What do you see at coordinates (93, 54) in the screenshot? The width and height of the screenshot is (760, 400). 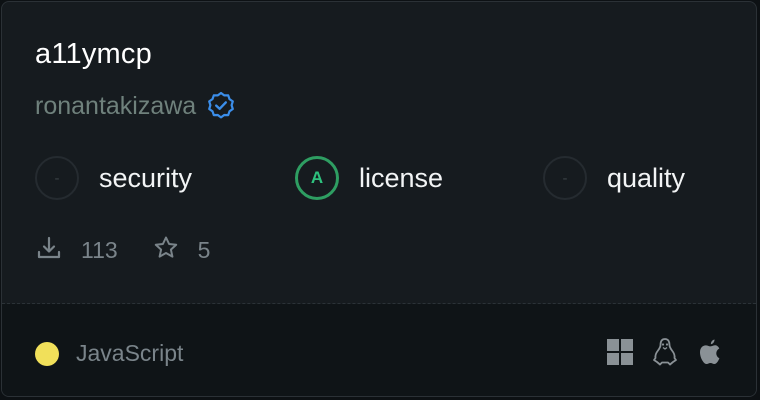 I see `package-name: a11ymcp` at bounding box center [93, 54].